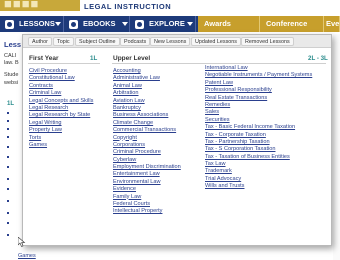  I want to click on list-item: Remedies, so click(258, 105).